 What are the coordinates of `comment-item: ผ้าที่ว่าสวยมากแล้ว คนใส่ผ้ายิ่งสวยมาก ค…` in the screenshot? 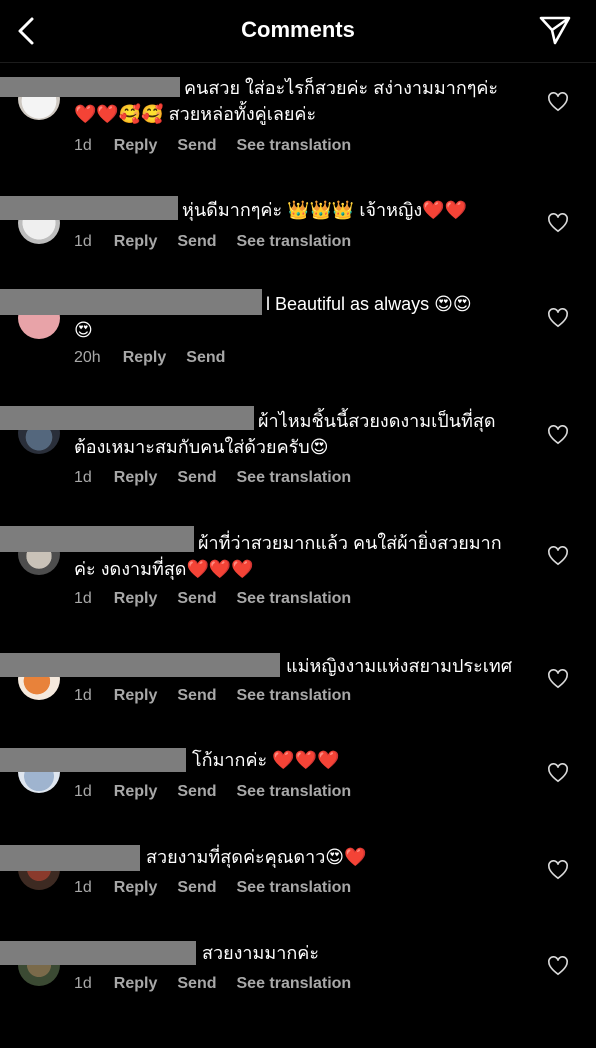 It's located at (298, 578).